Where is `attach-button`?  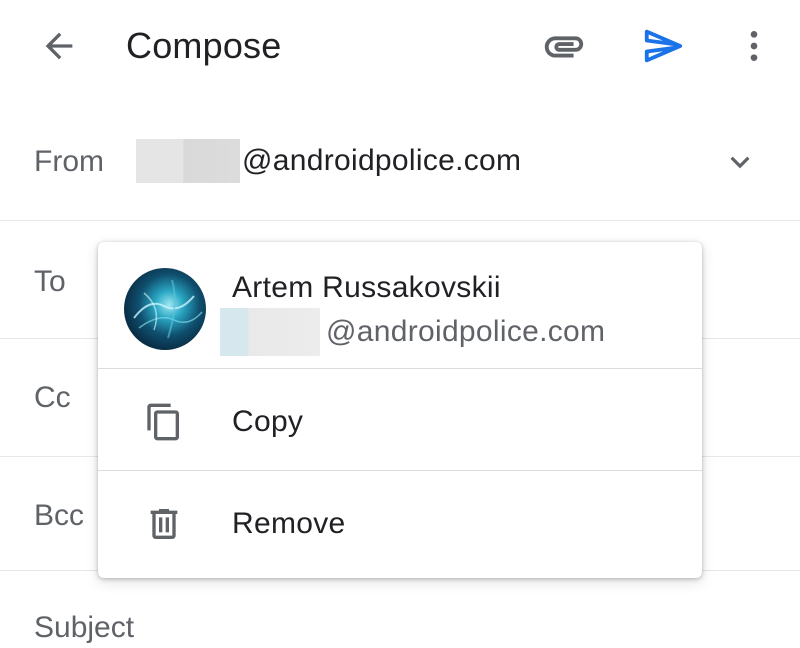
attach-button is located at coordinates (564, 46).